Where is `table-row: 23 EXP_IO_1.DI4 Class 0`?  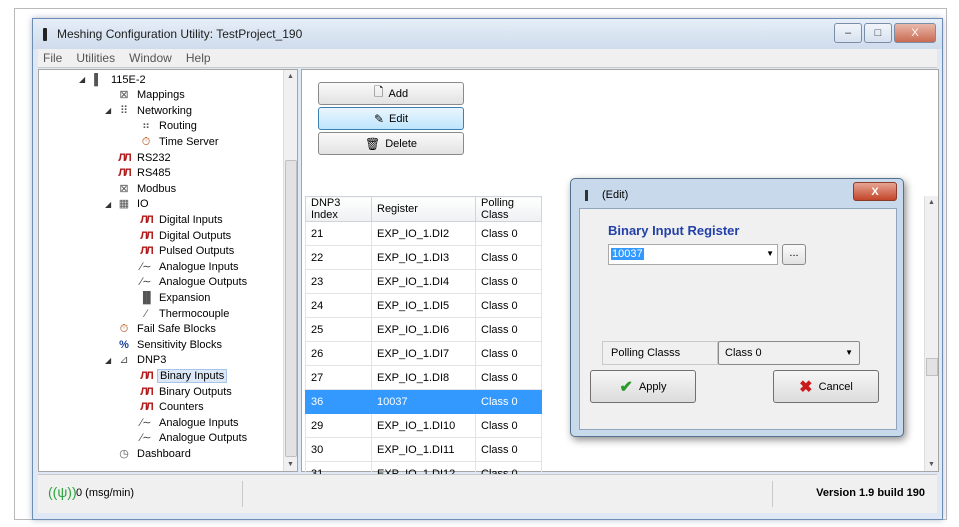
table-row: 23 EXP_IO_1.DI4 Class 0 is located at coordinates (423, 281).